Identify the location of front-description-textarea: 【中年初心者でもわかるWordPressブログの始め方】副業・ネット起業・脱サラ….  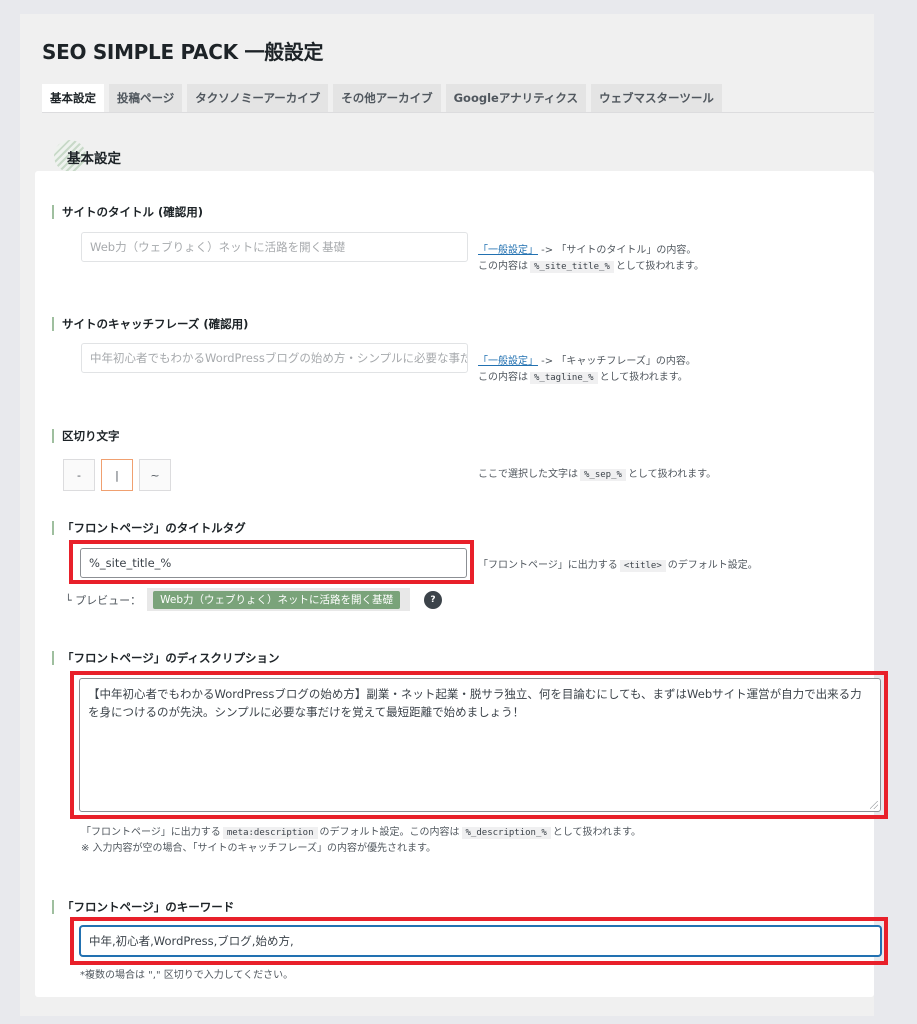
(480, 745).